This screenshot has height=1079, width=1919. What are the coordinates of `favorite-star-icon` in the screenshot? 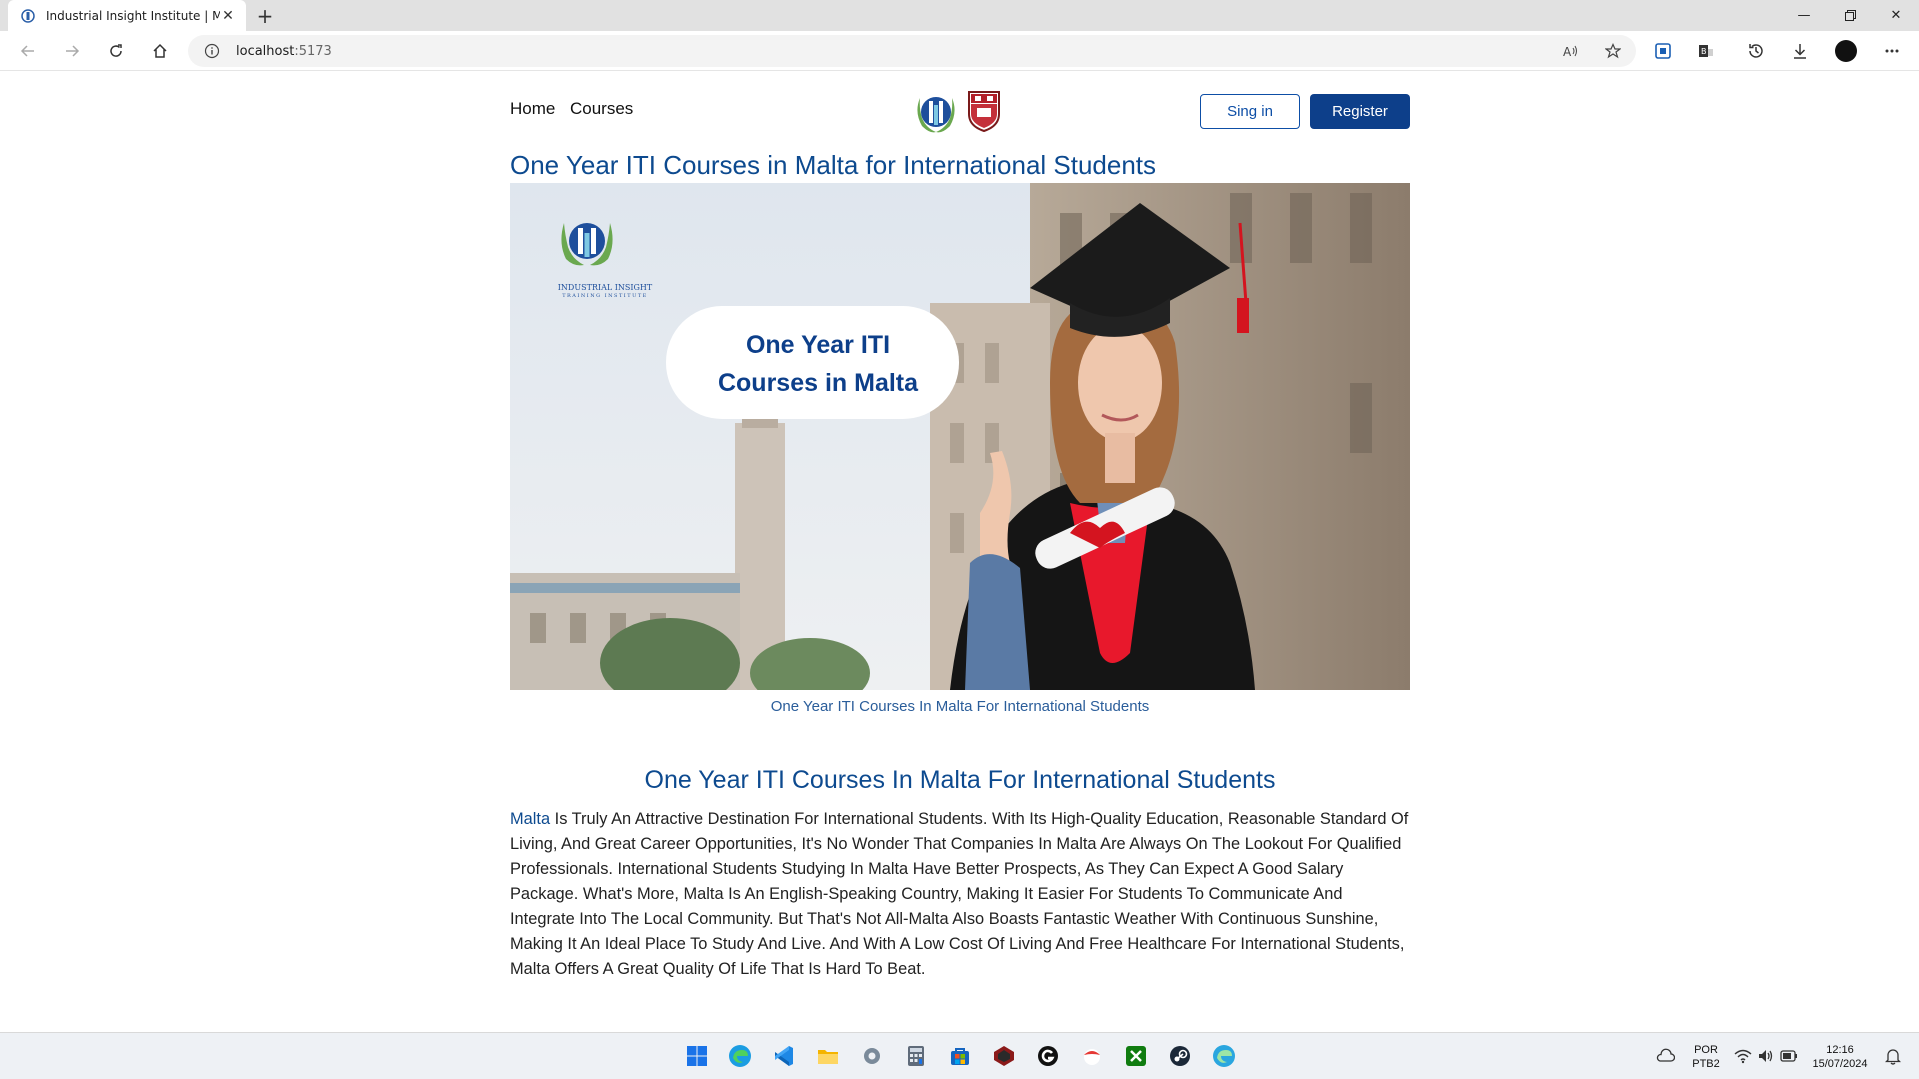 It's located at (1613, 51).